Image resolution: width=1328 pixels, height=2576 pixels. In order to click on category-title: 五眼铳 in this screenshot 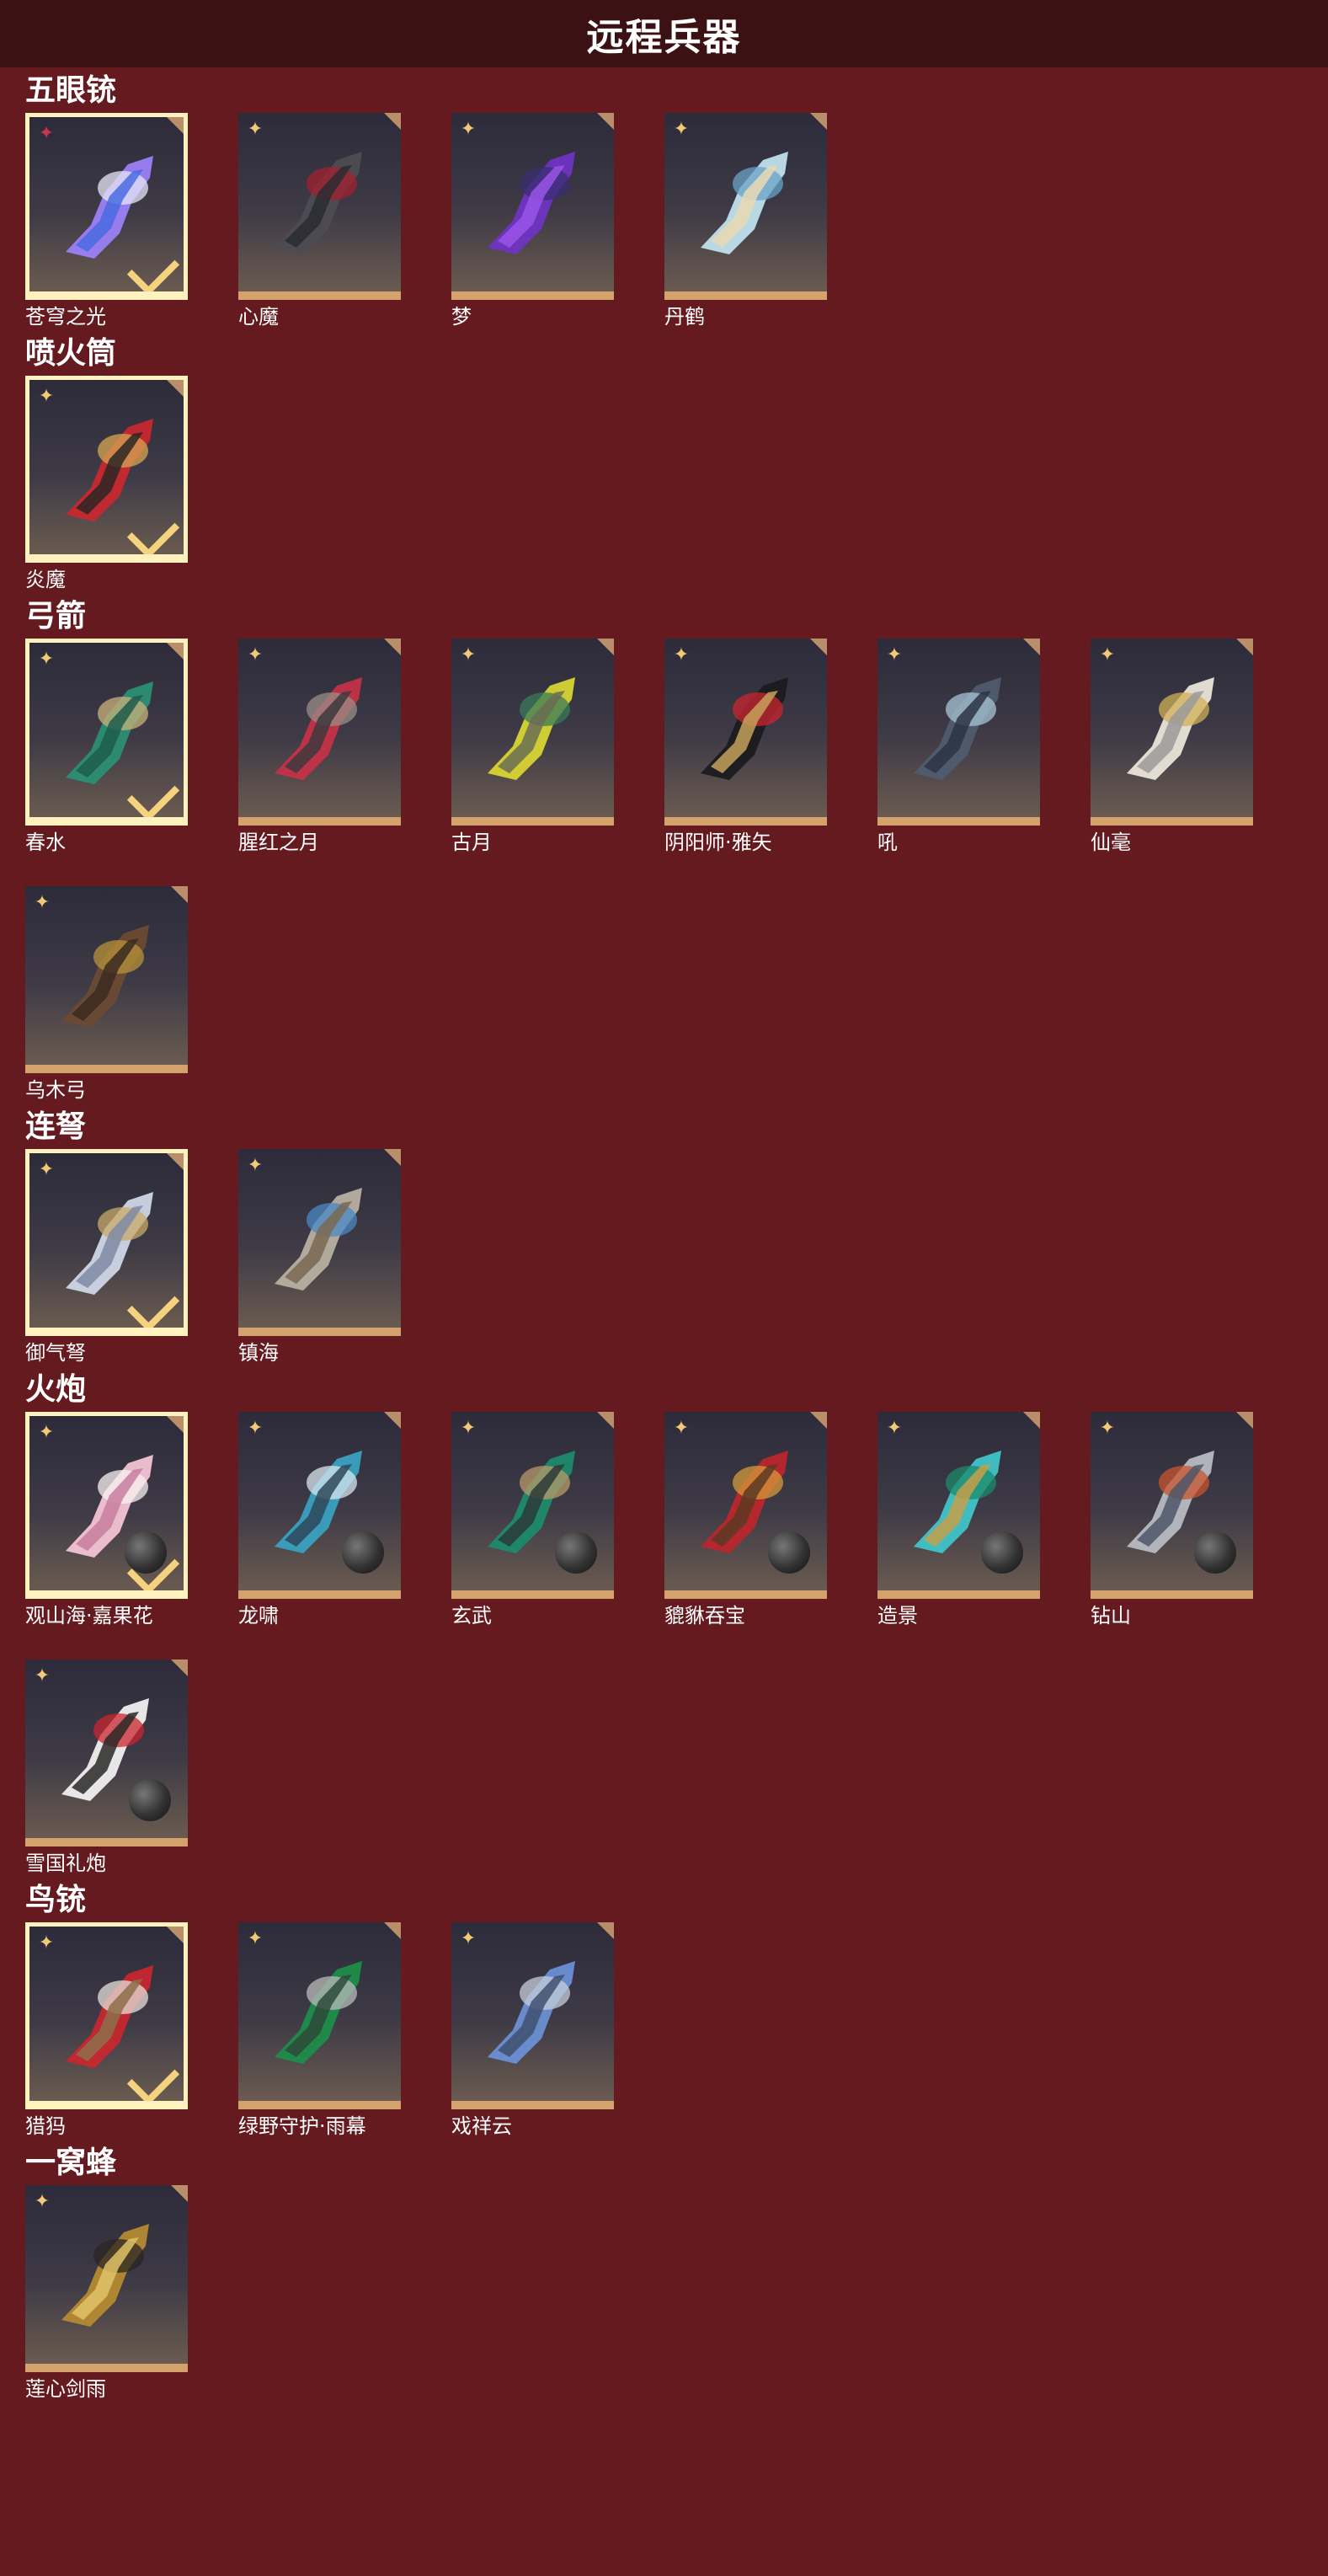, I will do `click(71, 90)`.